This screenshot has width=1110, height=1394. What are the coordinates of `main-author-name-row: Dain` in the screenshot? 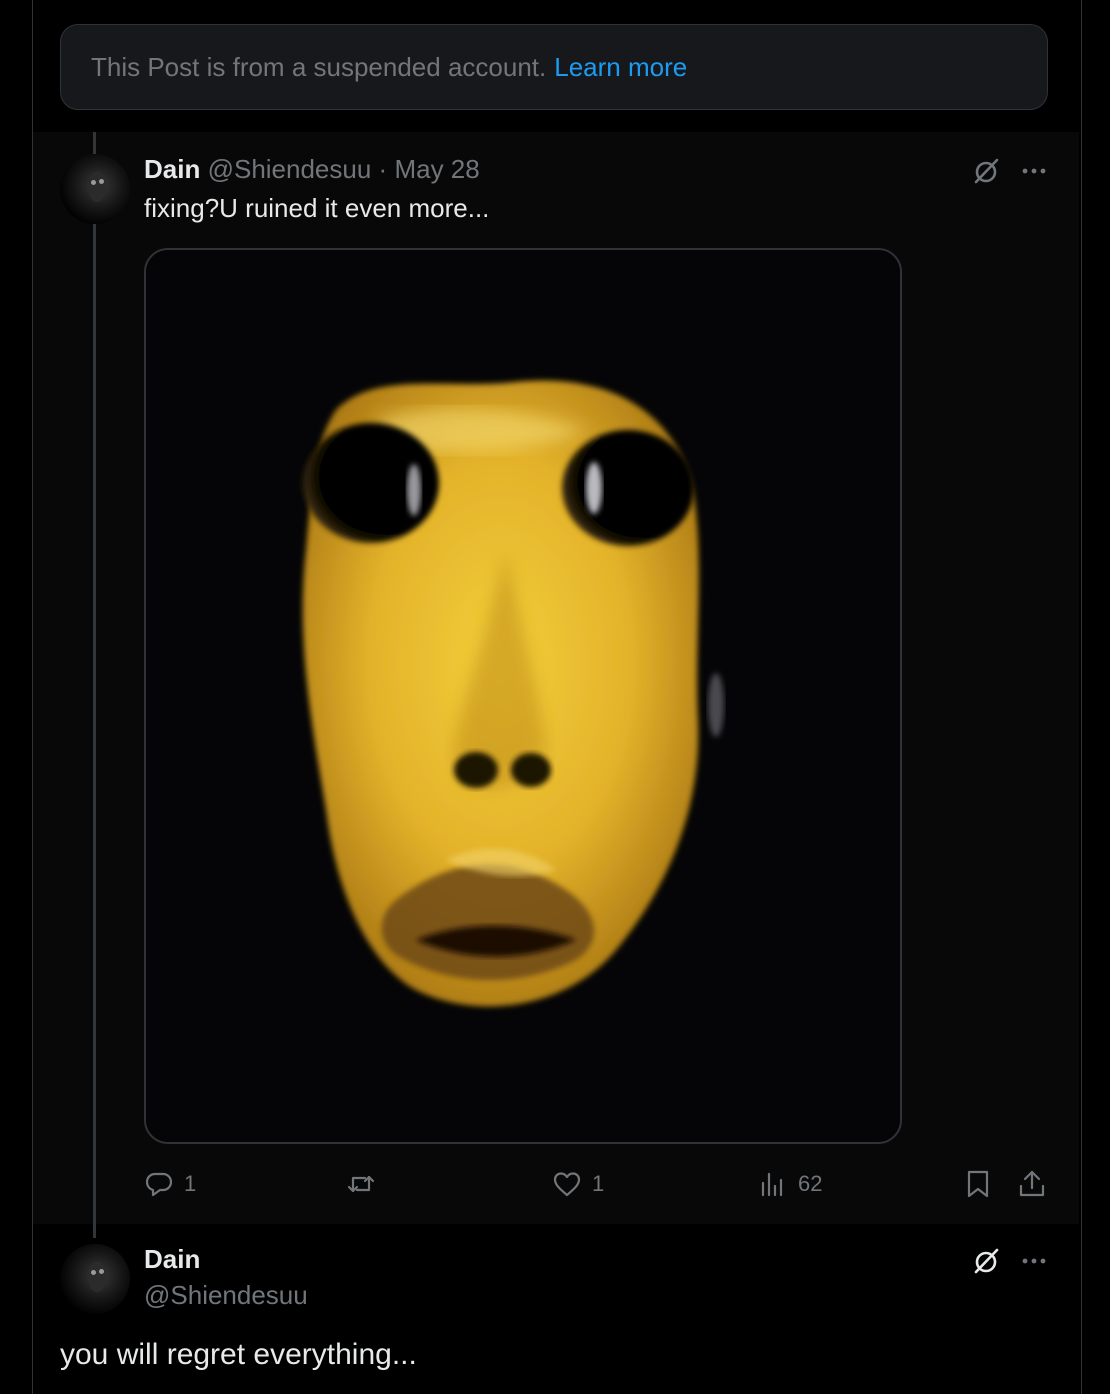 It's located at (172, 1259).